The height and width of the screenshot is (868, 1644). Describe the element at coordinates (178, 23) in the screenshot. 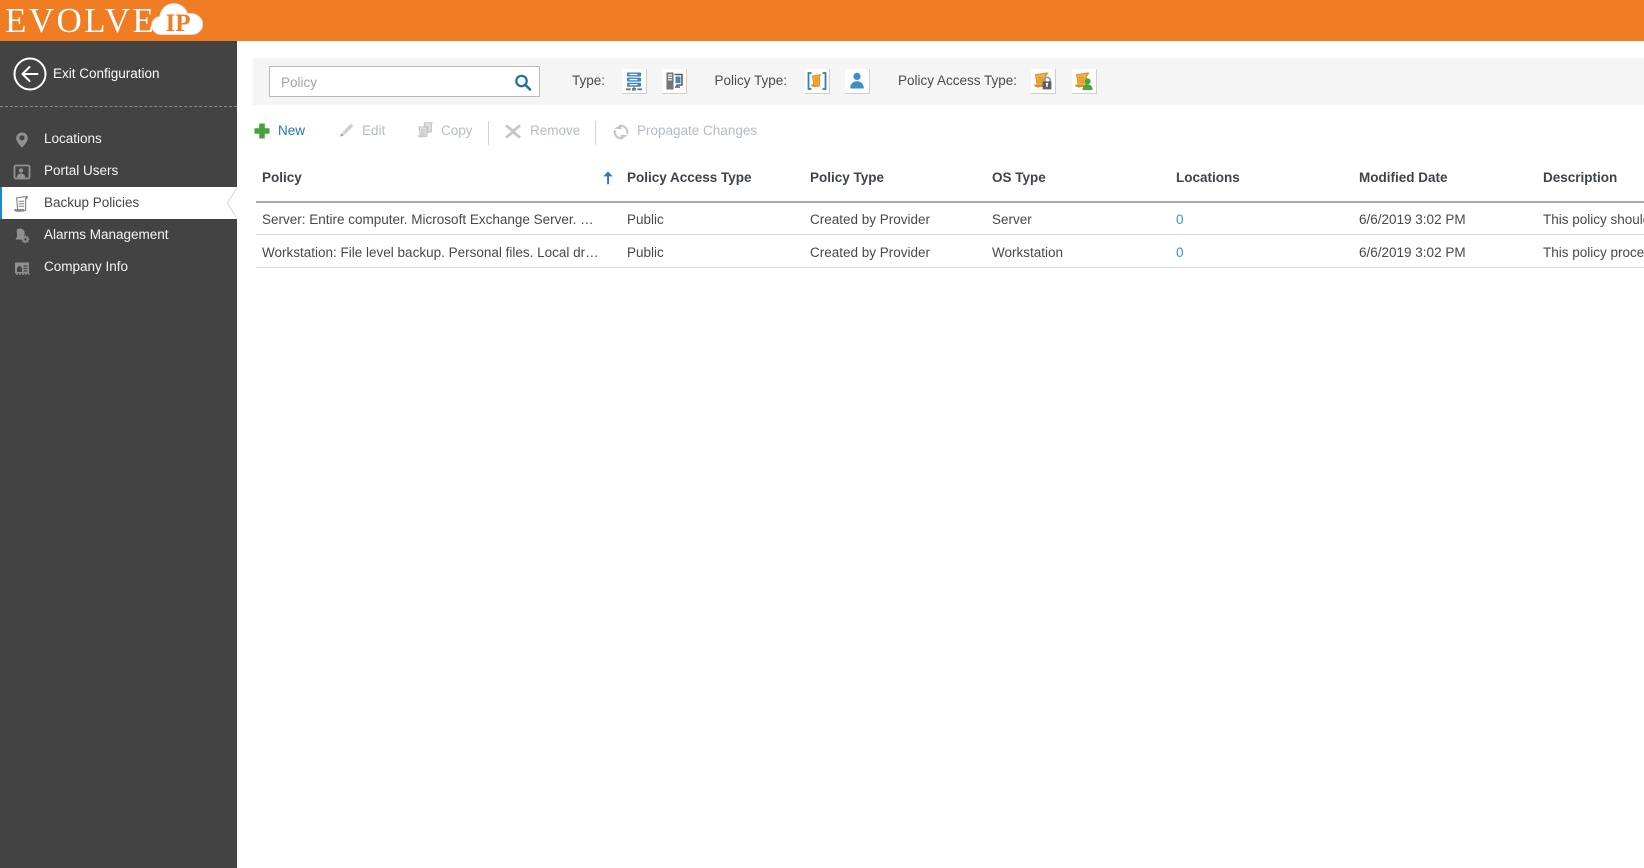

I see `svg-text: IP` at that location.